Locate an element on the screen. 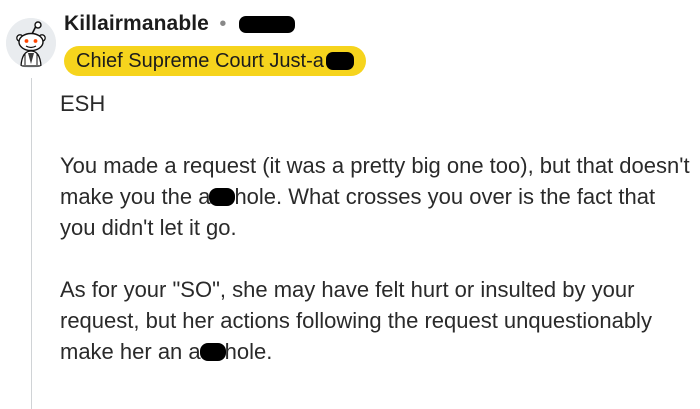  avatar is located at coordinates (31, 43).